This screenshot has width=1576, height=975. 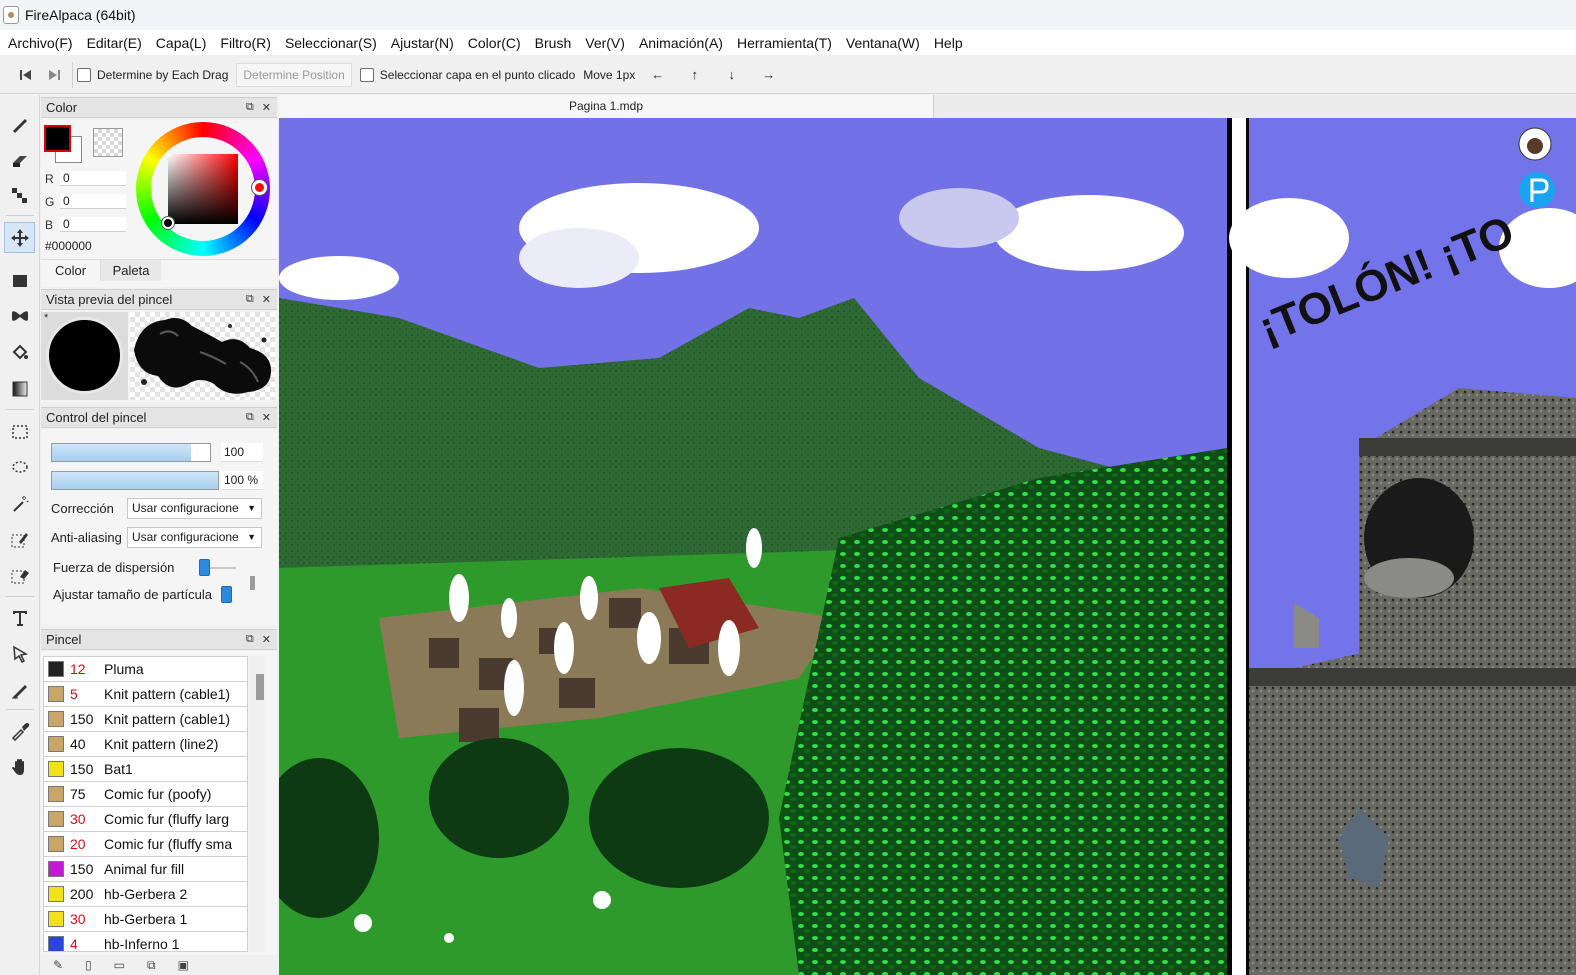 I want to click on brush-list-item: 4 hb-Inferno 1, so click(x=145, y=941).